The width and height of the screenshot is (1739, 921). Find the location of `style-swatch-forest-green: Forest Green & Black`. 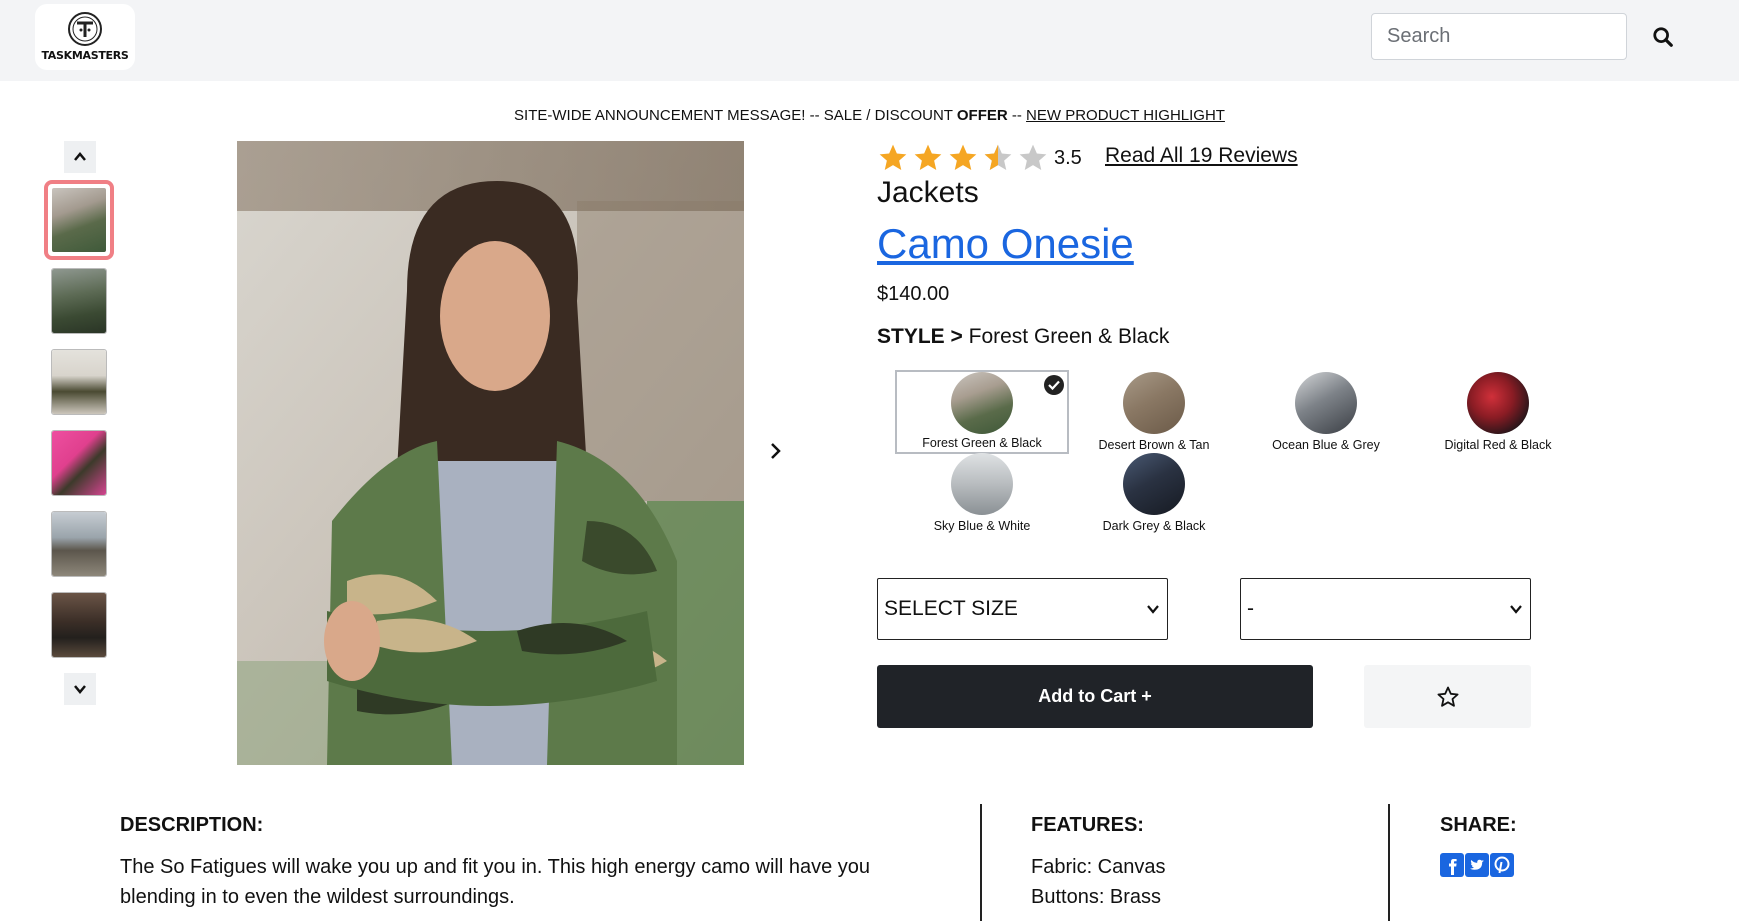

style-swatch-forest-green: Forest Green & Black is located at coordinates (982, 412).